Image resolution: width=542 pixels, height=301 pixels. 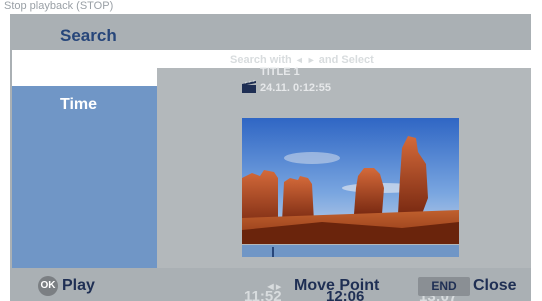 What do you see at coordinates (337, 285) in the screenshot?
I see `move-point-label: Move Point` at bounding box center [337, 285].